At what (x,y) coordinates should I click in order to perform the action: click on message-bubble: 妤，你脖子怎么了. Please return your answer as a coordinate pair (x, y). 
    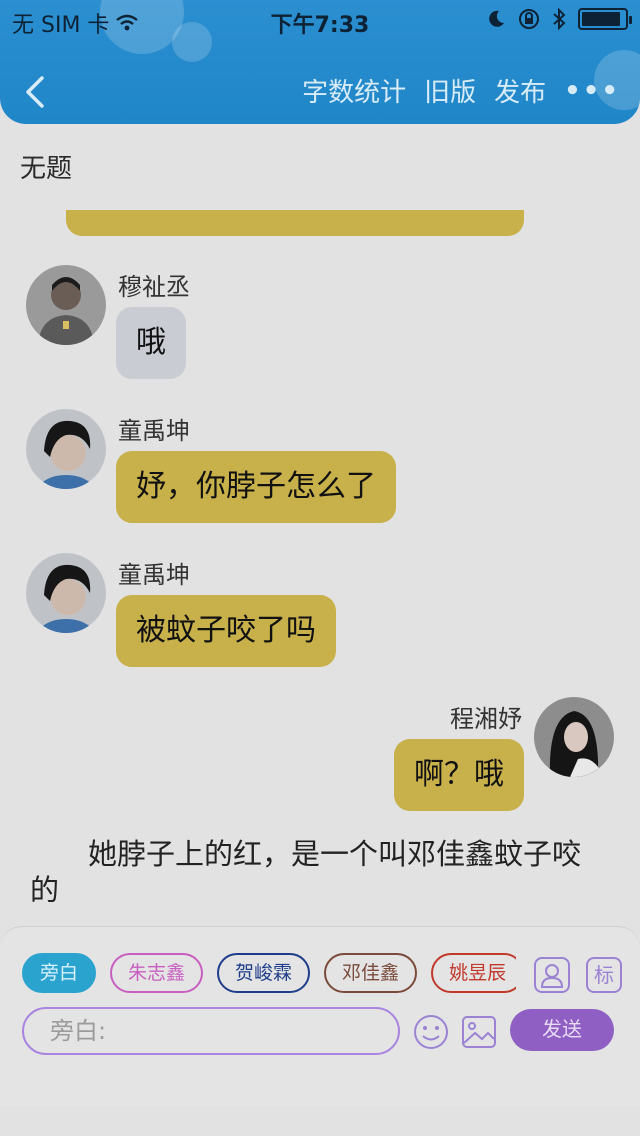
    Looking at the image, I should click on (256, 487).